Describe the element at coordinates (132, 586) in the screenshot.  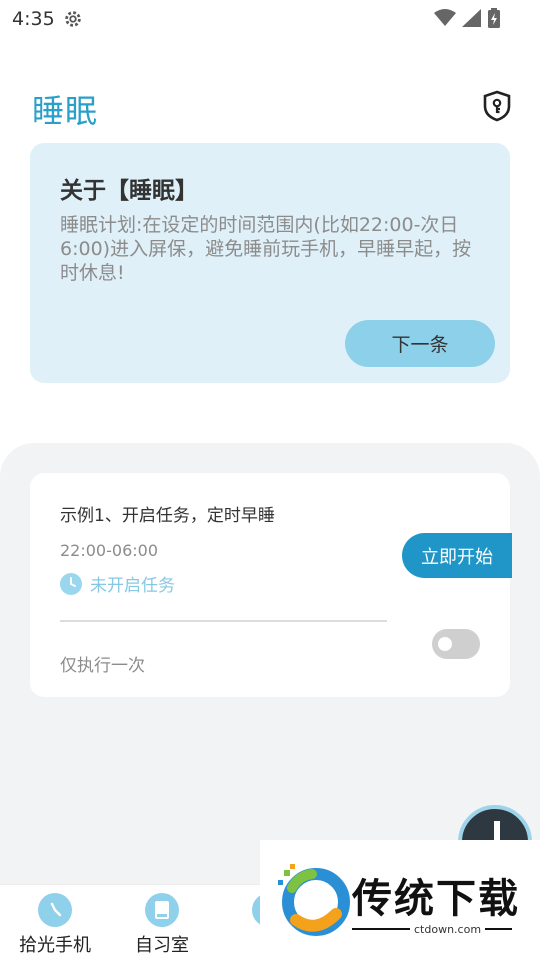
I see `task-status-text: 未开启任务` at that location.